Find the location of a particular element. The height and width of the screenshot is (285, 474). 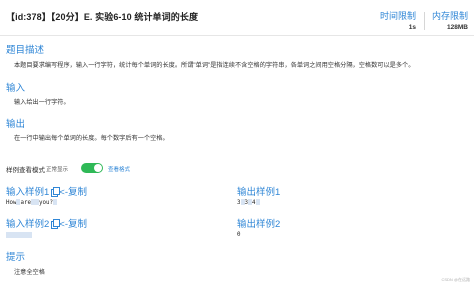

sample-input-2-title: 输入样例2 is located at coordinates (28, 224).